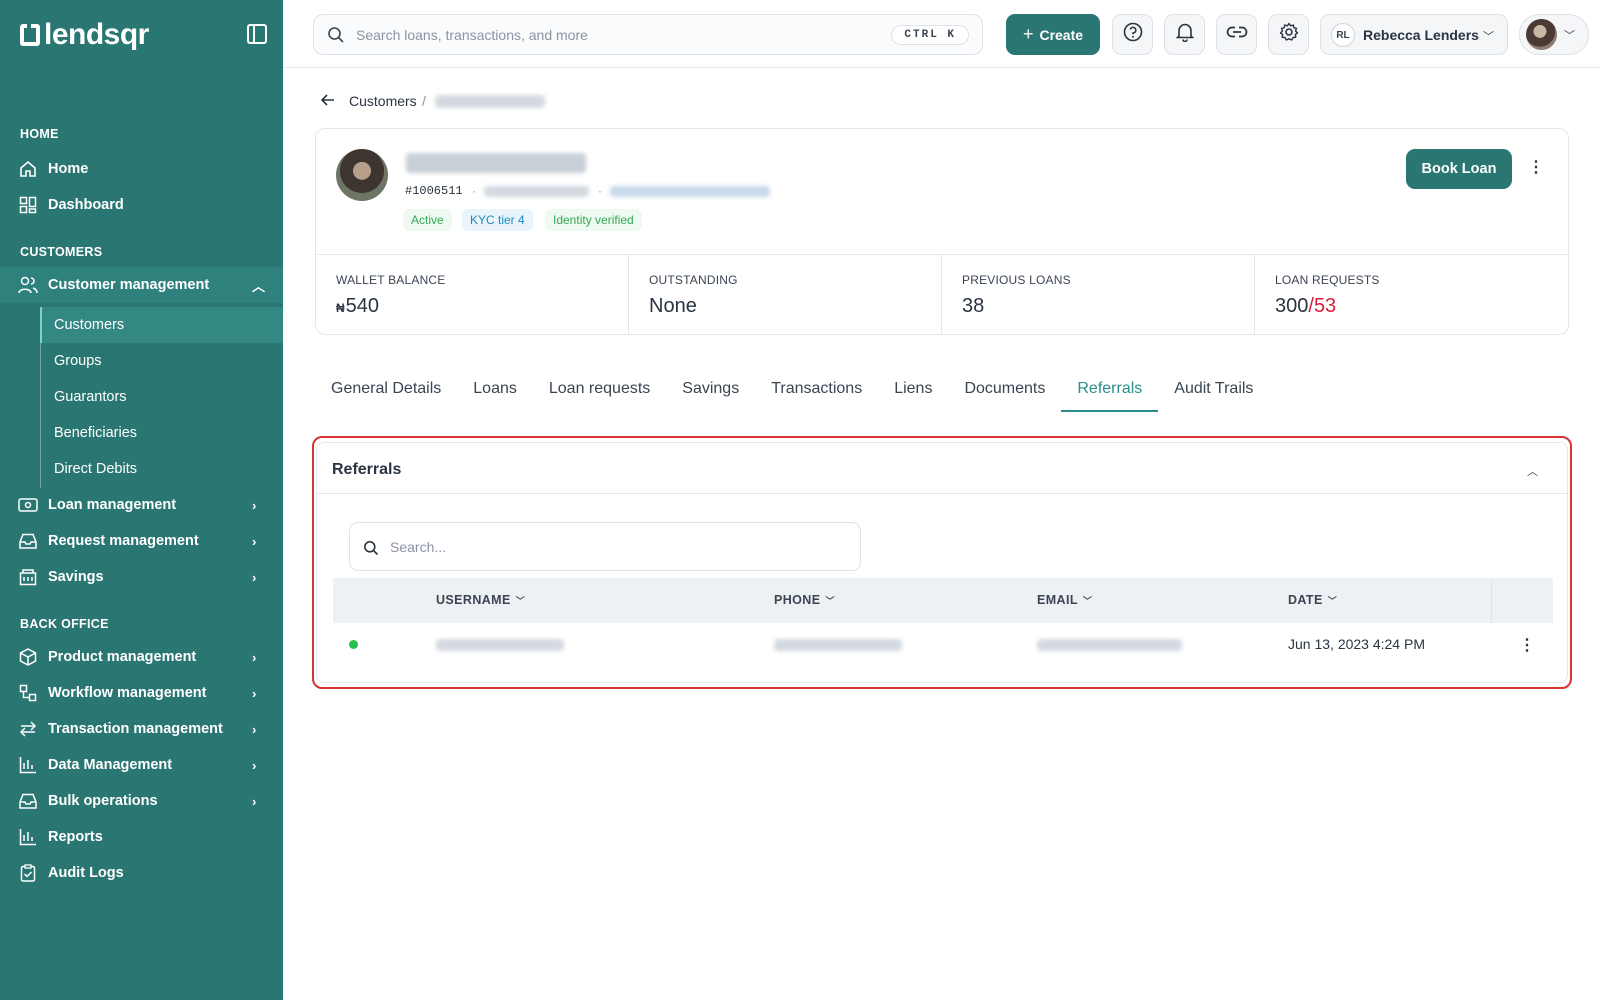 This screenshot has width=1600, height=1000. I want to click on loan-icon, so click(28, 505).